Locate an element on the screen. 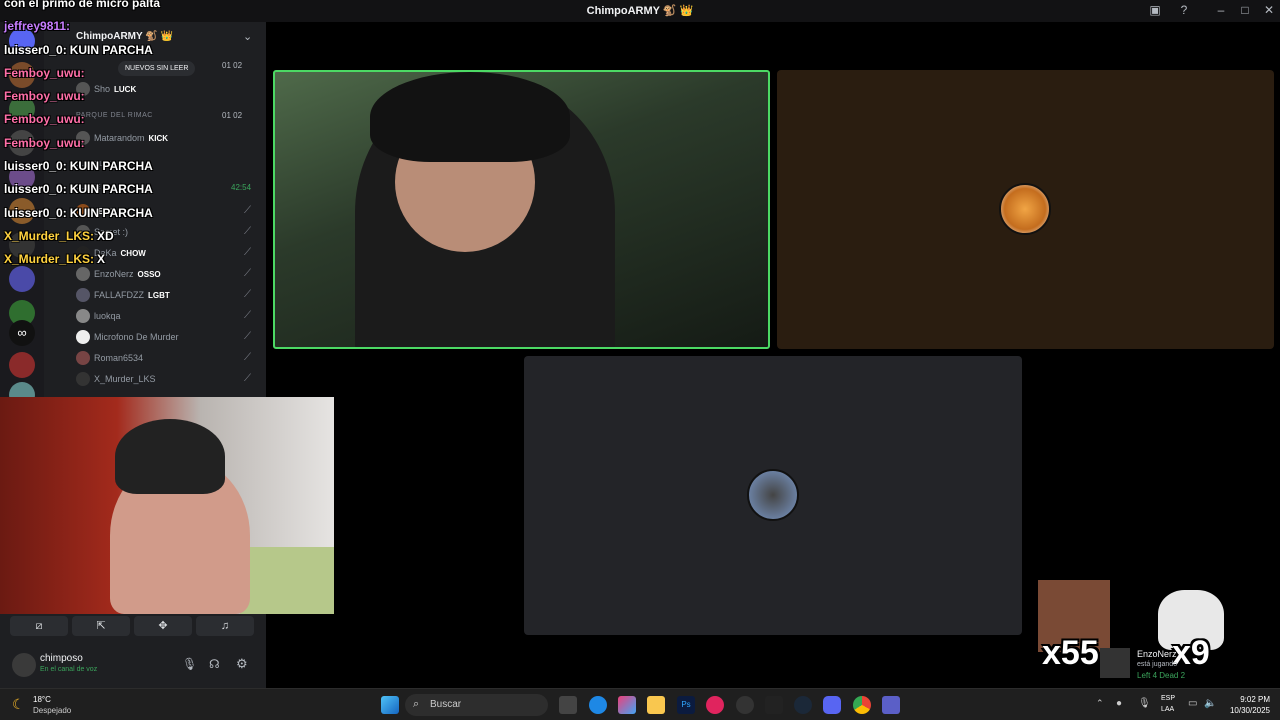 The width and height of the screenshot is (1280, 720). clock-date: 10/30/2025 is located at coordinates (1247, 710).